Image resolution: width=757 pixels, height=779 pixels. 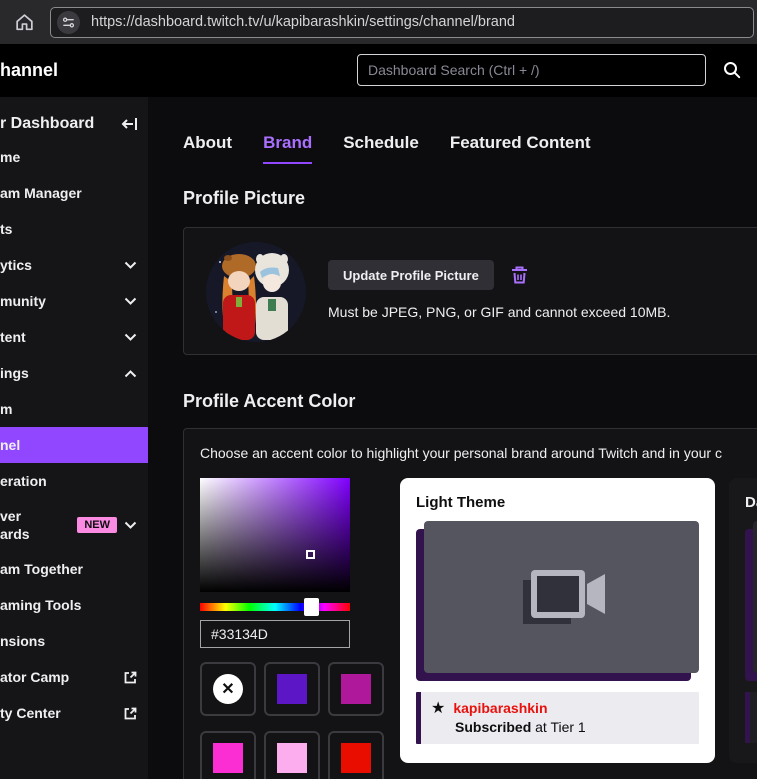 I want to click on collapse-arrow-icon, so click(x=129, y=124).